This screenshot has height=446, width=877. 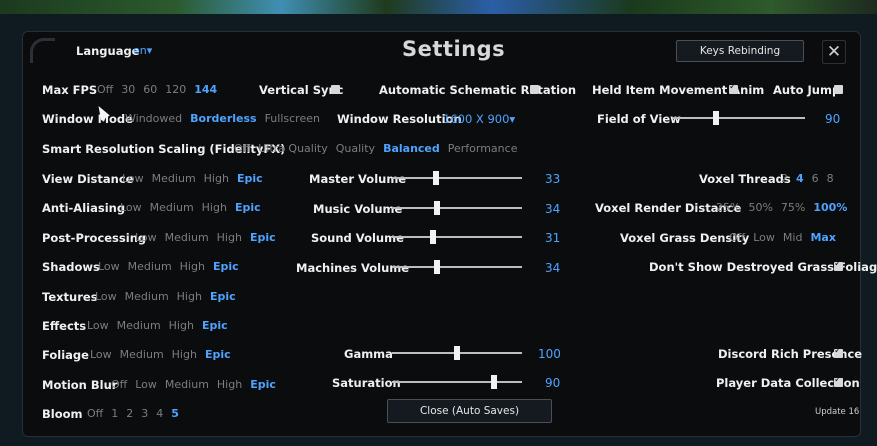 What do you see at coordinates (469, 411) in the screenshot?
I see `close-button: Close (Auto Saves)` at bounding box center [469, 411].